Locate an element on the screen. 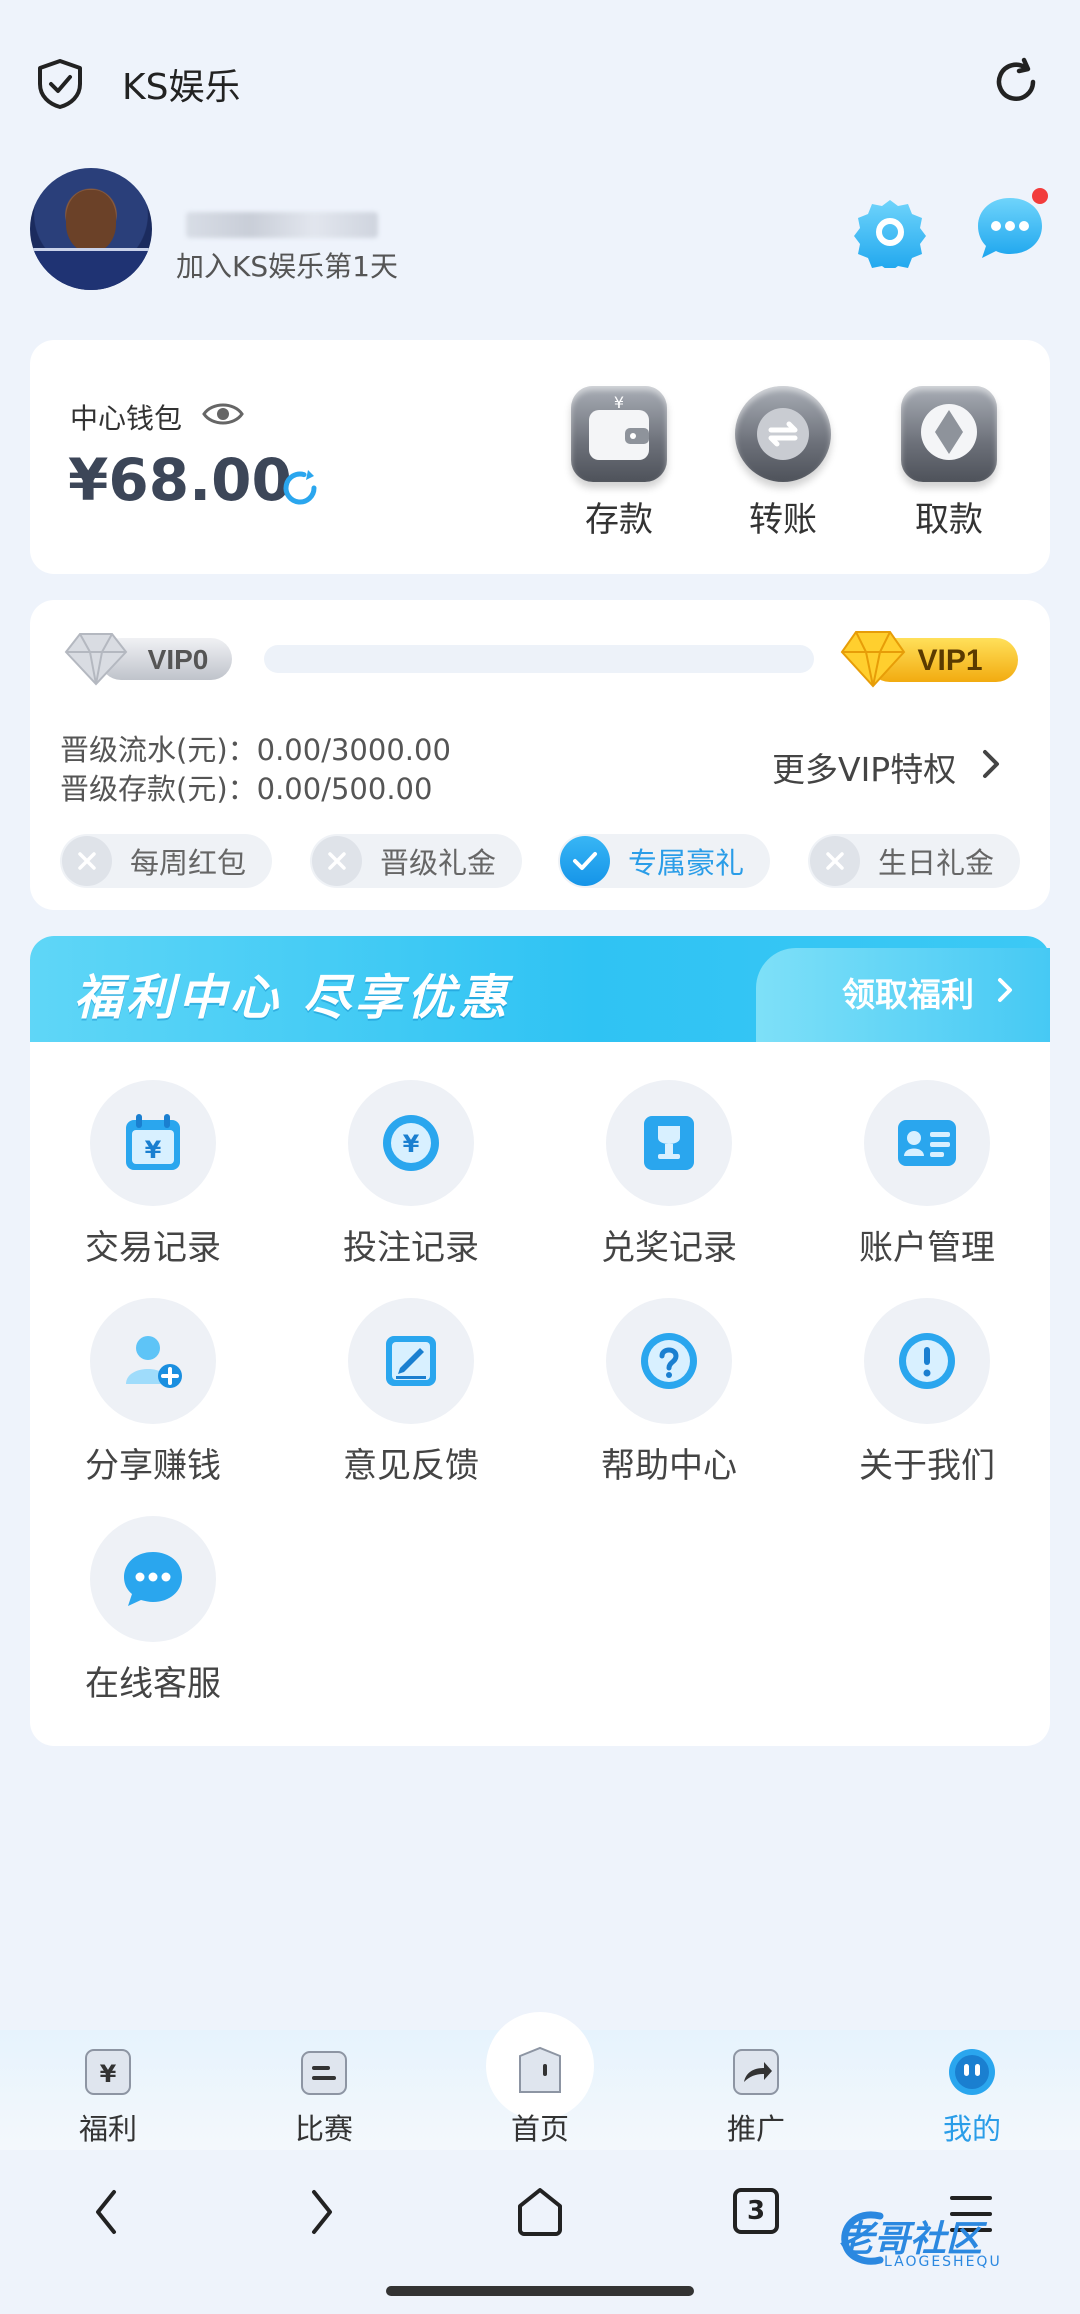 The width and height of the screenshot is (1080, 2314). vip-turnover-text: 晋级流水(元)：0.00/3000.00 is located at coordinates (255, 750).